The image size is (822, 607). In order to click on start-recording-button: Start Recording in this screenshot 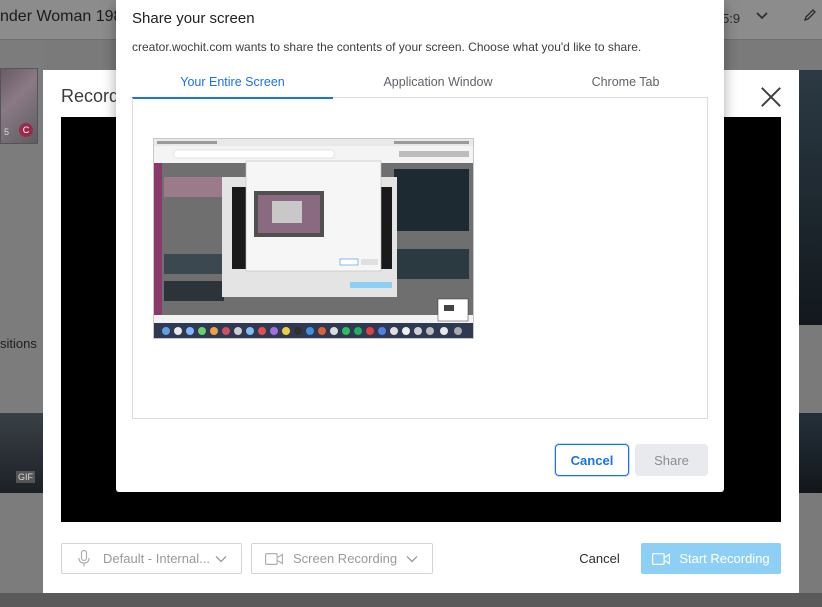, I will do `click(711, 558)`.